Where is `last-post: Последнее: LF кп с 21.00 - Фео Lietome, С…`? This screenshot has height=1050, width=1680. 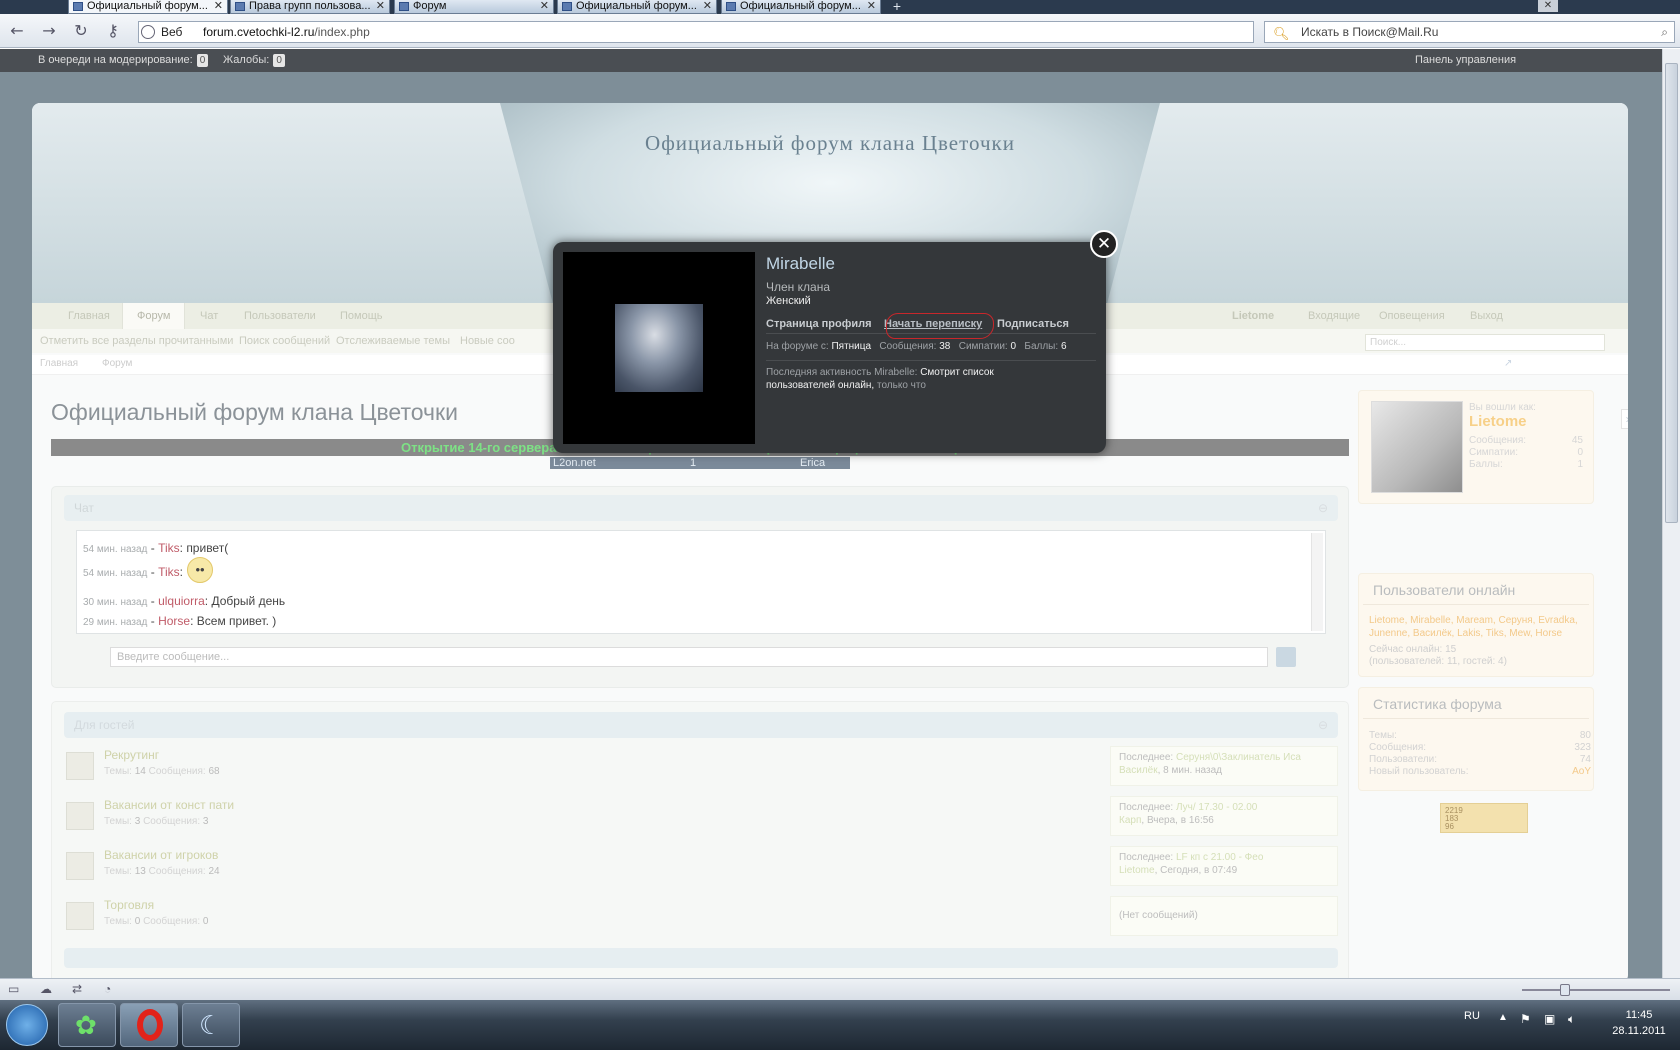 last-post: Последнее: LF кп с 21.00 - Фео Lietome, С… is located at coordinates (1224, 866).